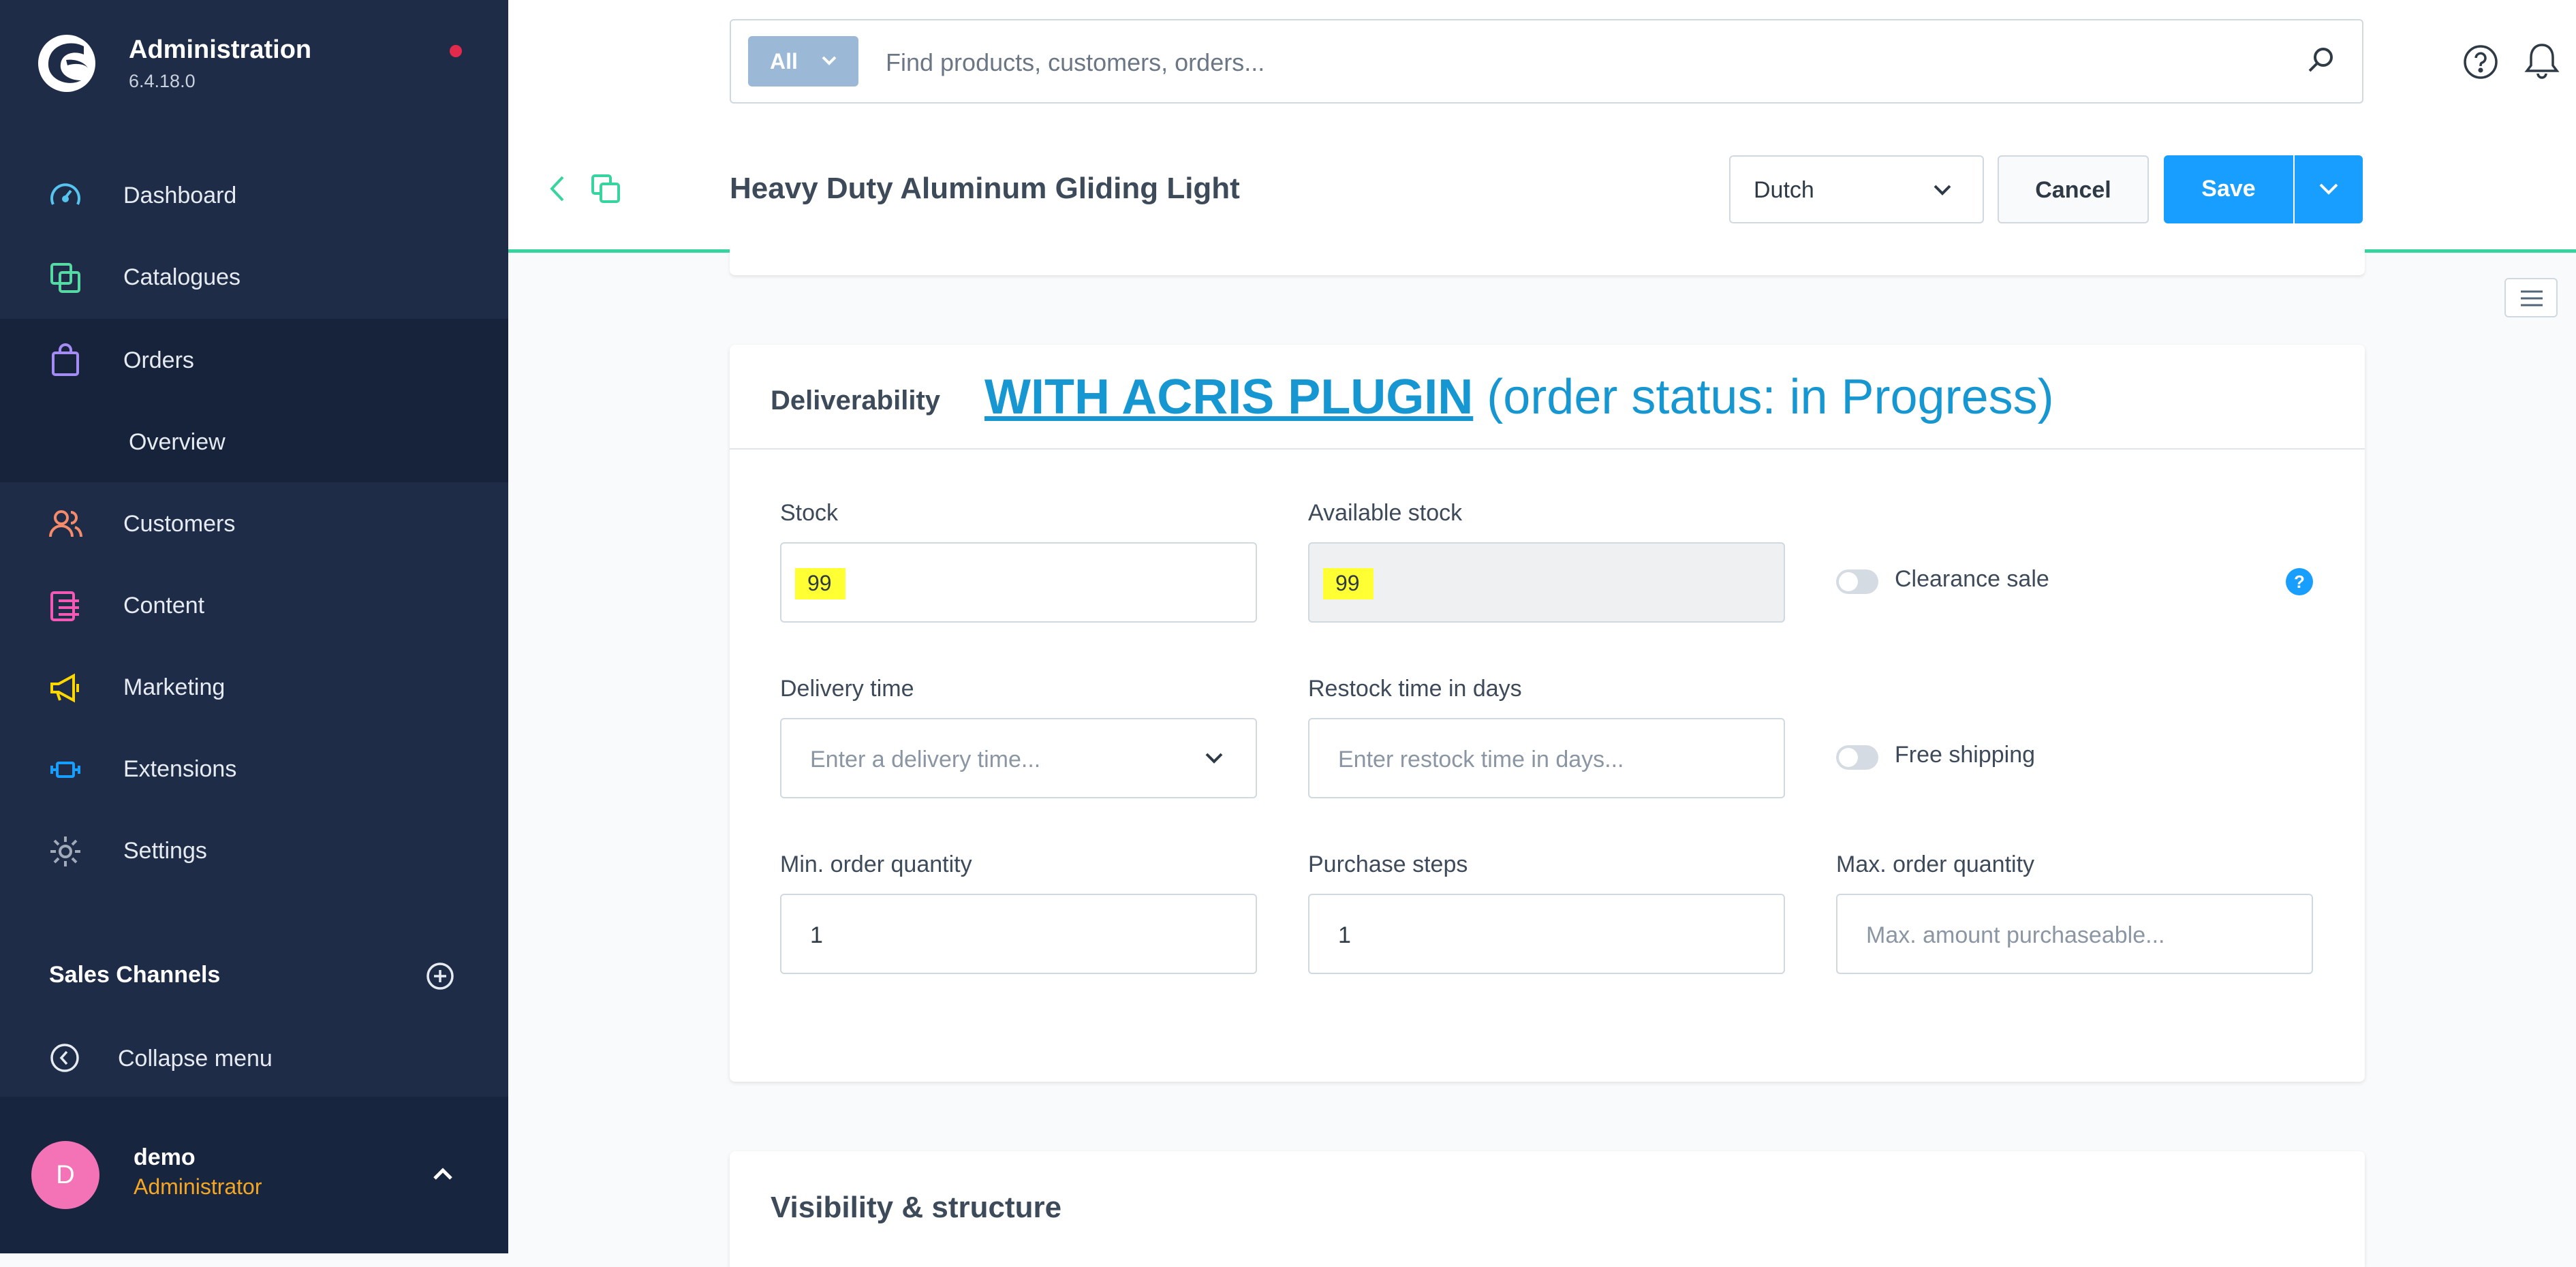  I want to click on sidebar-item-content: Content, so click(254, 605).